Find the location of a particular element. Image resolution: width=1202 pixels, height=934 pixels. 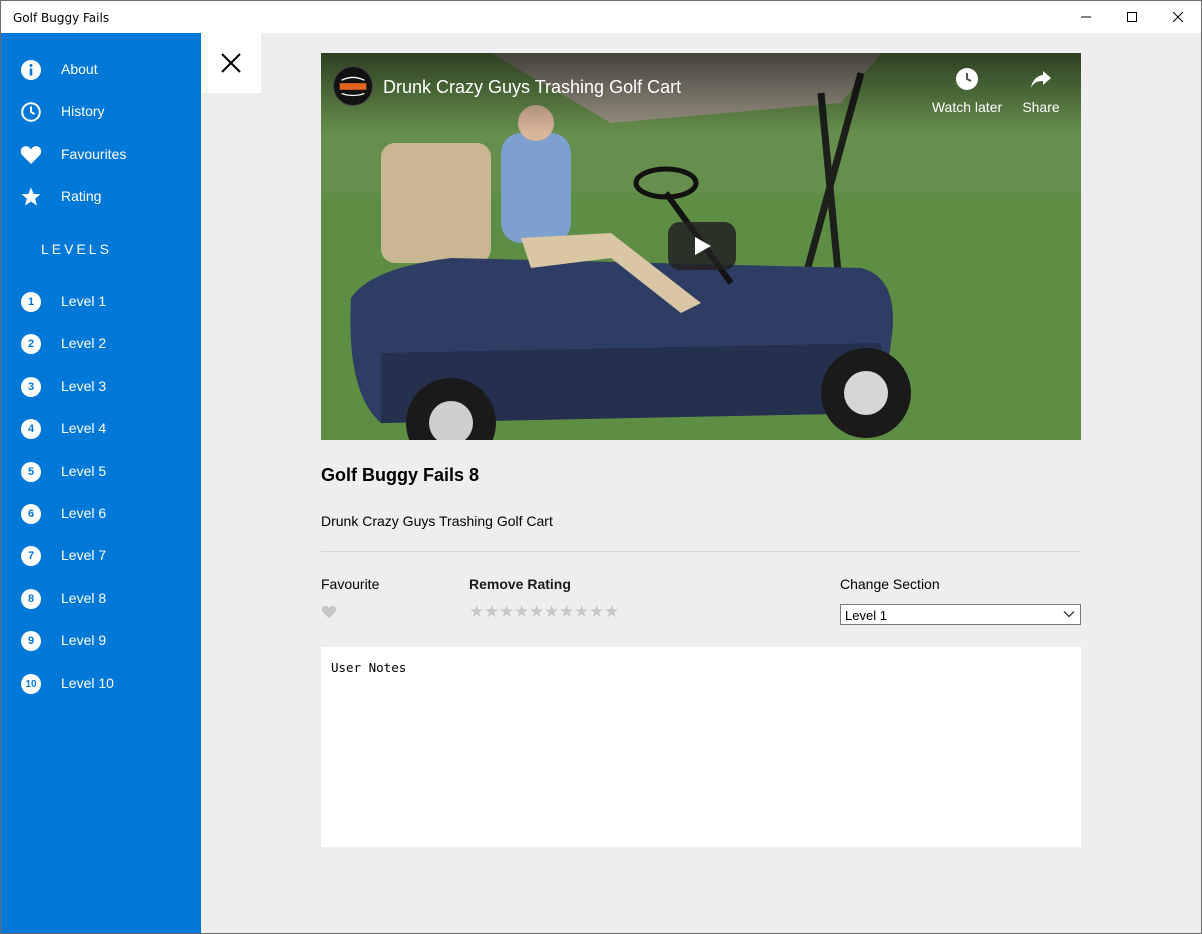

sidebar-item-level-8: 8 Level 8 is located at coordinates (101, 598).